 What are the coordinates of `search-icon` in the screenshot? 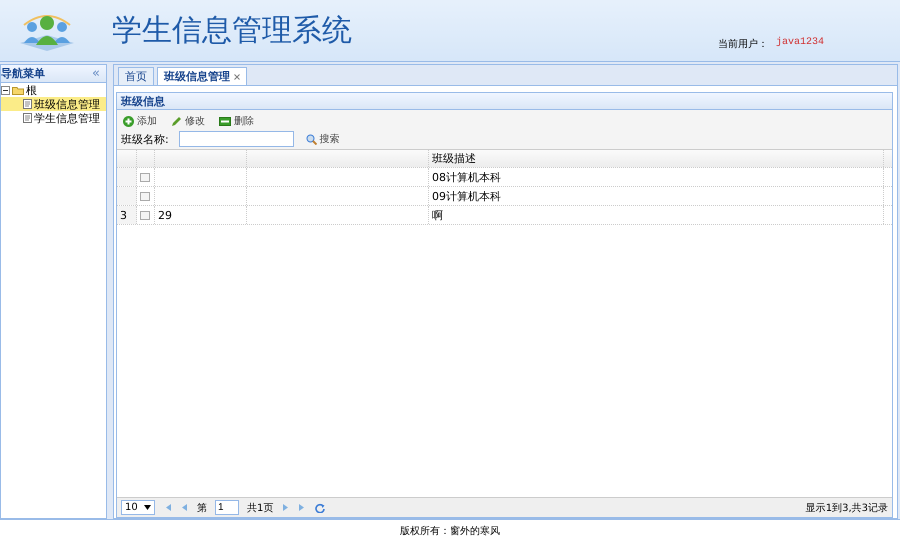 It's located at (311, 139).